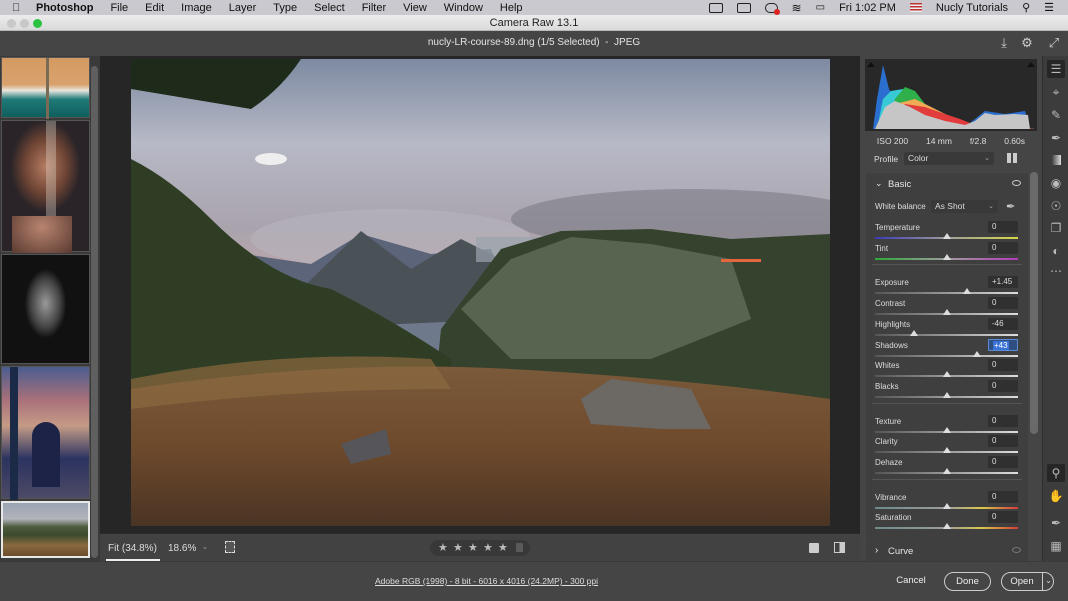 Image resolution: width=1068 pixels, height=601 pixels. I want to click on tint-slider-handle, so click(946, 256).